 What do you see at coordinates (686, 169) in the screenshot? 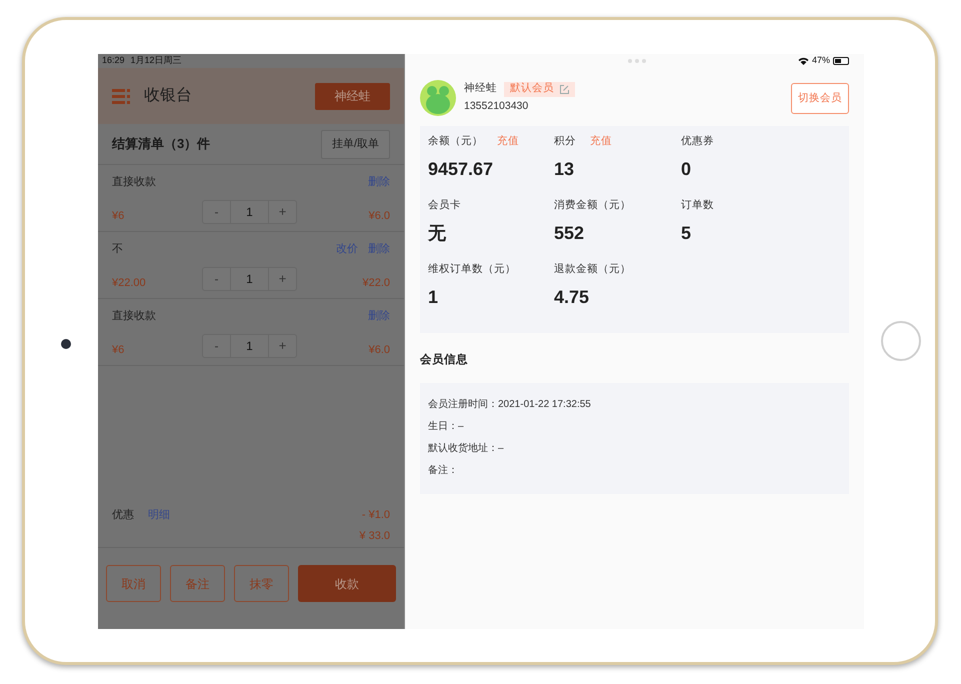
I see `stat-value: 0` at bounding box center [686, 169].